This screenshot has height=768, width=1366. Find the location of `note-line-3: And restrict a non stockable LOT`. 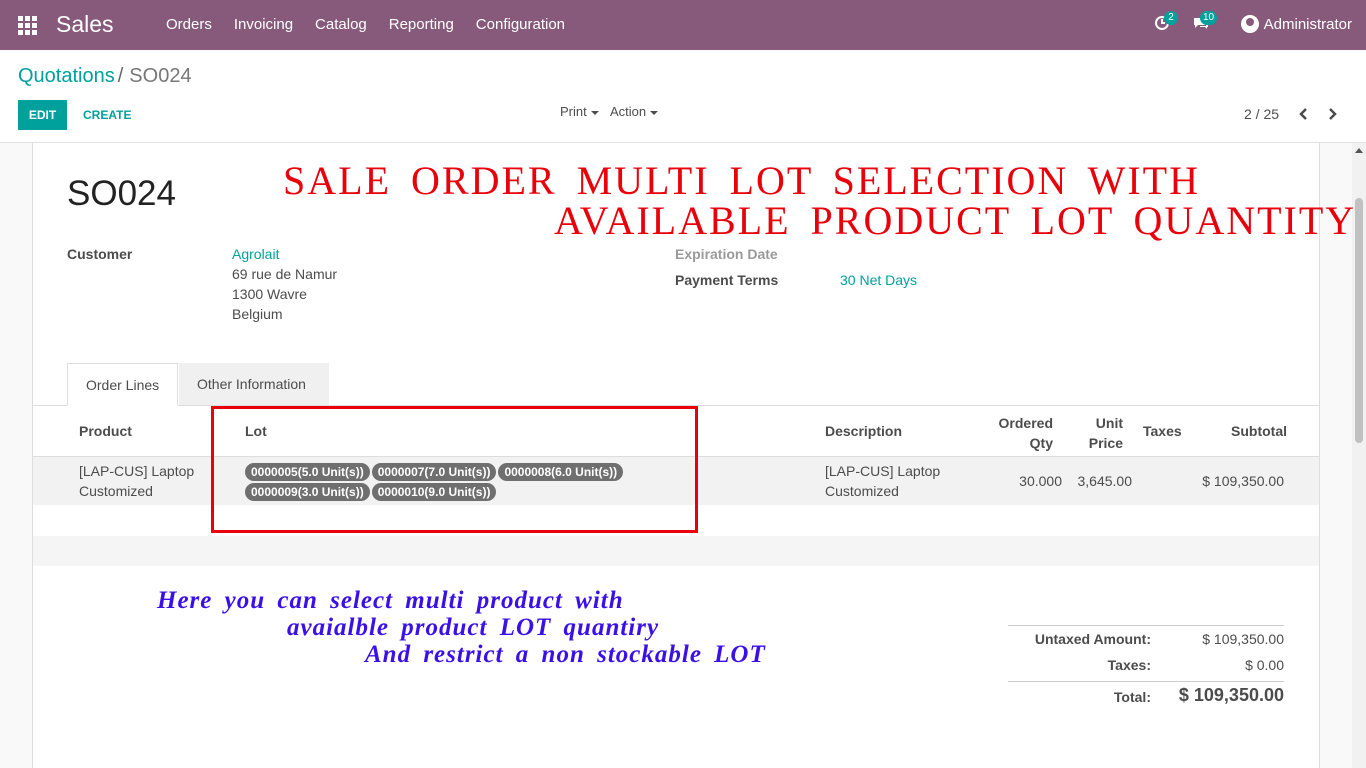

note-line-3: And restrict a non stockable LOT is located at coordinates (565, 654).